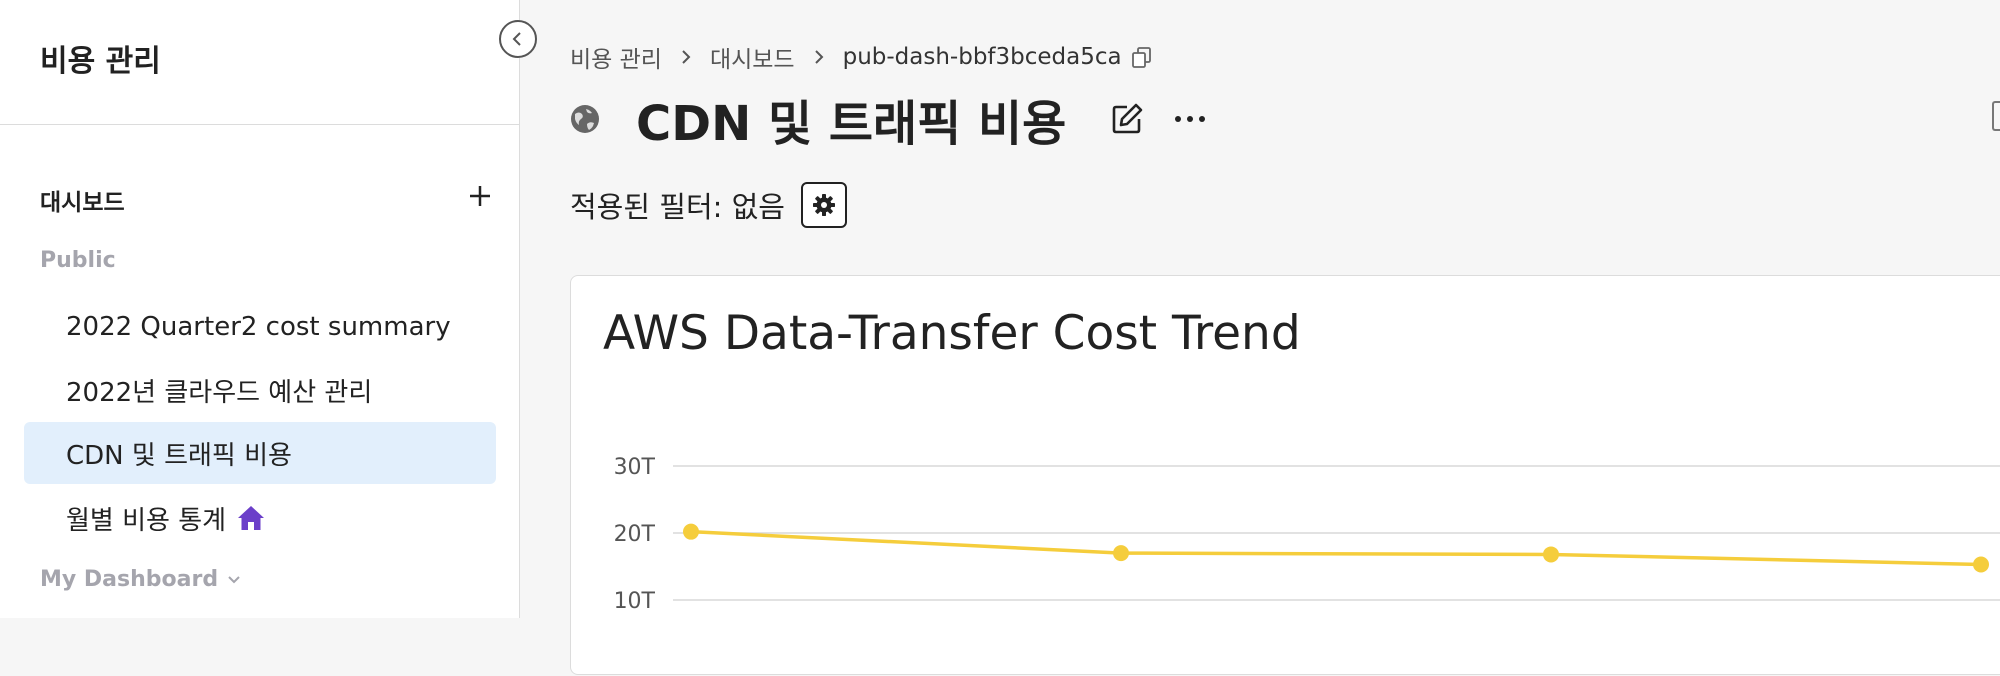  What do you see at coordinates (1127, 119) in the screenshot?
I see `edit-icon` at bounding box center [1127, 119].